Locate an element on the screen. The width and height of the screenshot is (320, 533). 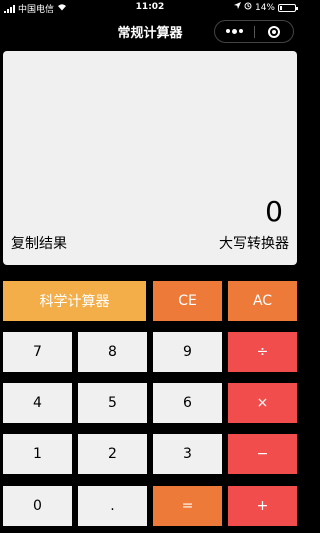
status-bar: 中国电信 11:02 14% is located at coordinates (150, 8).